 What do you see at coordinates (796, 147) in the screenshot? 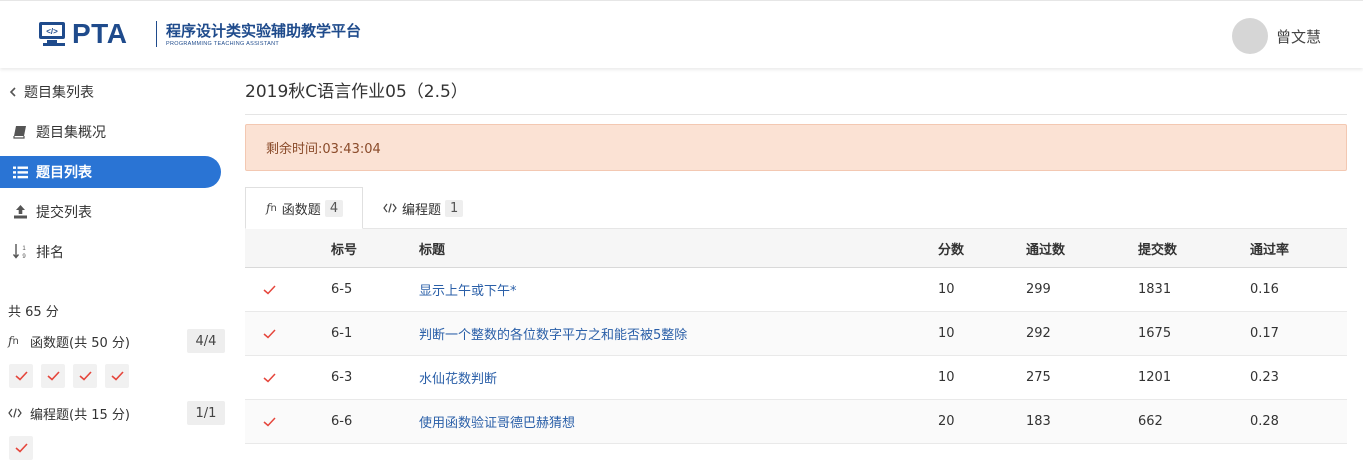
I see `remaining-time-alert: 剩余时间:03:43:04` at bounding box center [796, 147].